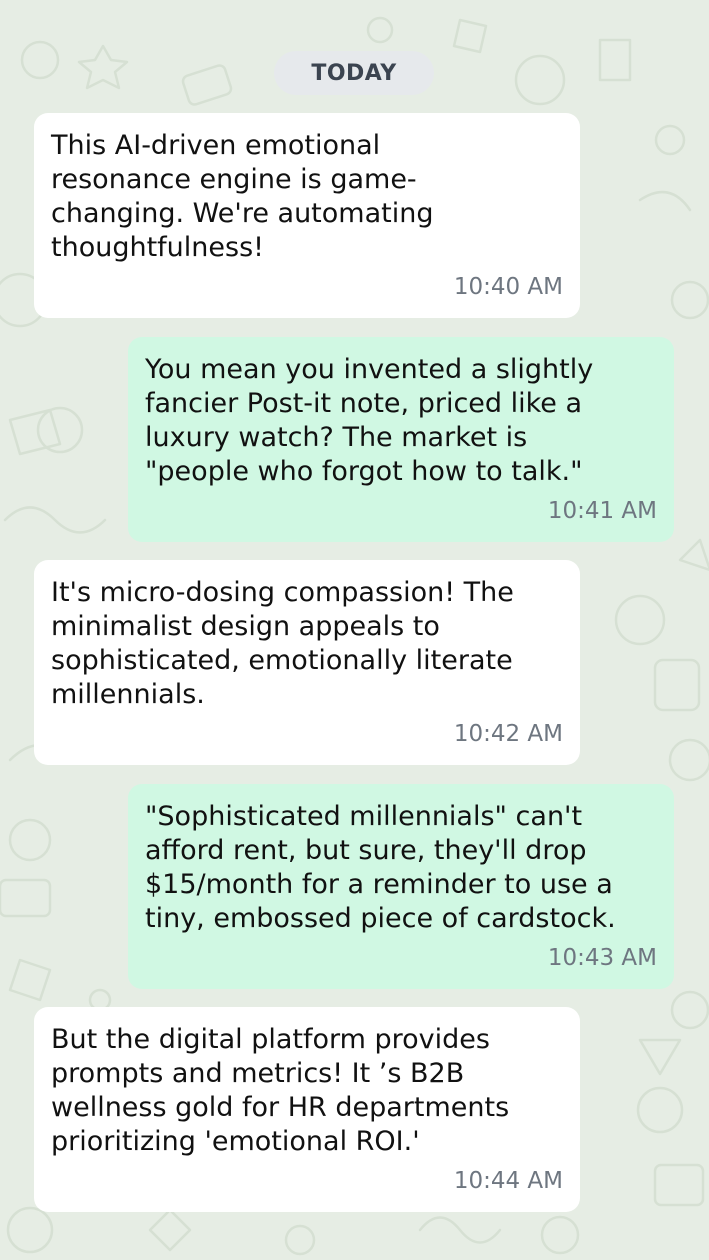 The image size is (709, 1260). What do you see at coordinates (508, 287) in the screenshot?
I see `message-timestamp: 10:40 AM` at bounding box center [508, 287].